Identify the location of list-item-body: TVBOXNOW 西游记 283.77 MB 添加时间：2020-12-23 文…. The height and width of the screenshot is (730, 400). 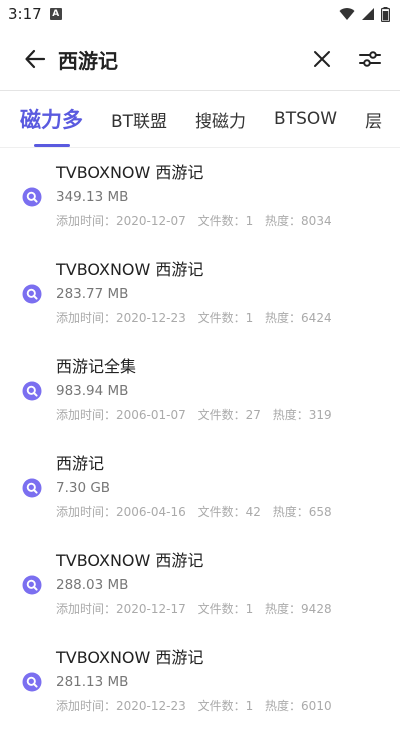
(198, 293).